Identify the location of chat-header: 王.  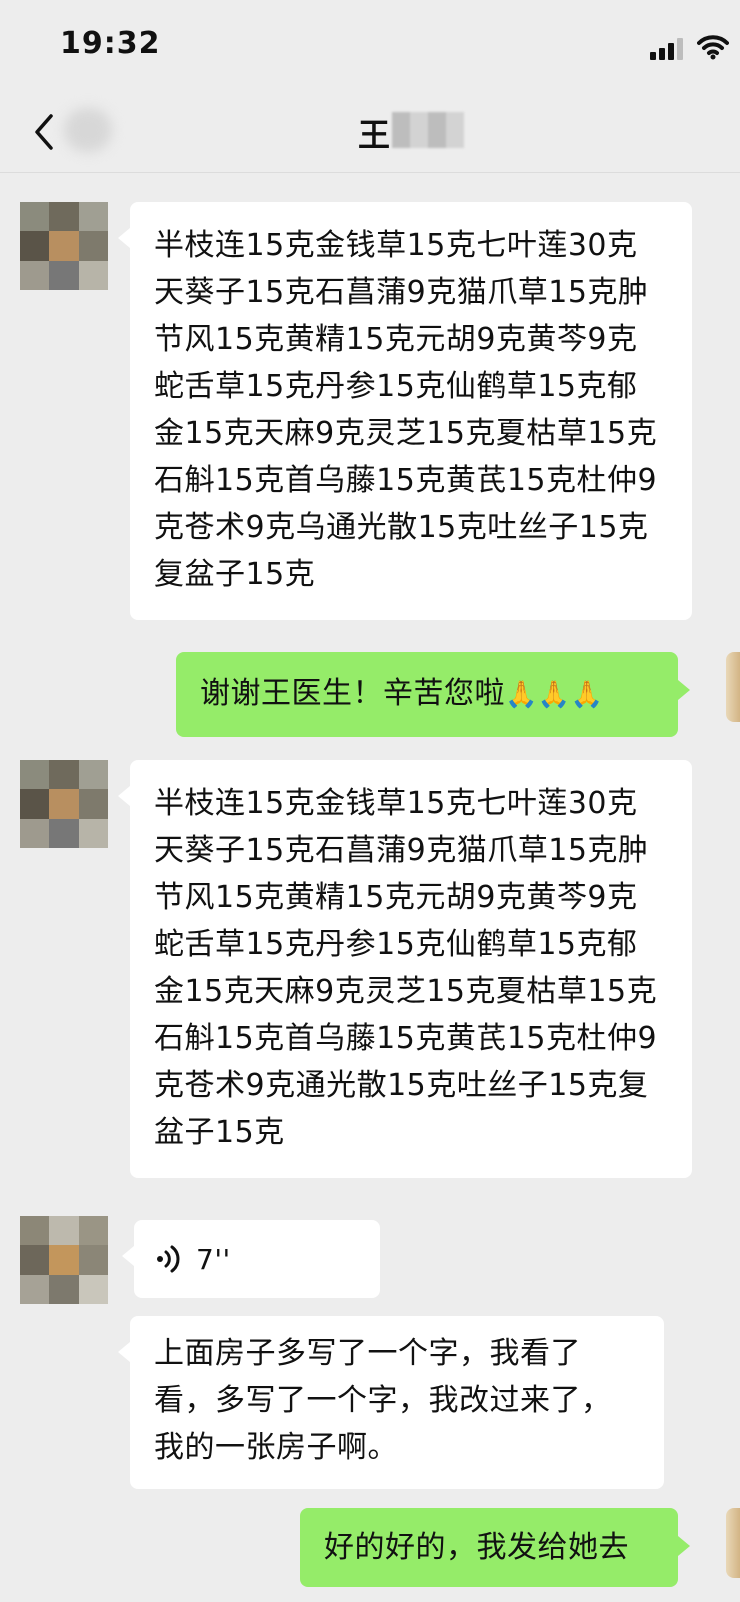
(370, 136).